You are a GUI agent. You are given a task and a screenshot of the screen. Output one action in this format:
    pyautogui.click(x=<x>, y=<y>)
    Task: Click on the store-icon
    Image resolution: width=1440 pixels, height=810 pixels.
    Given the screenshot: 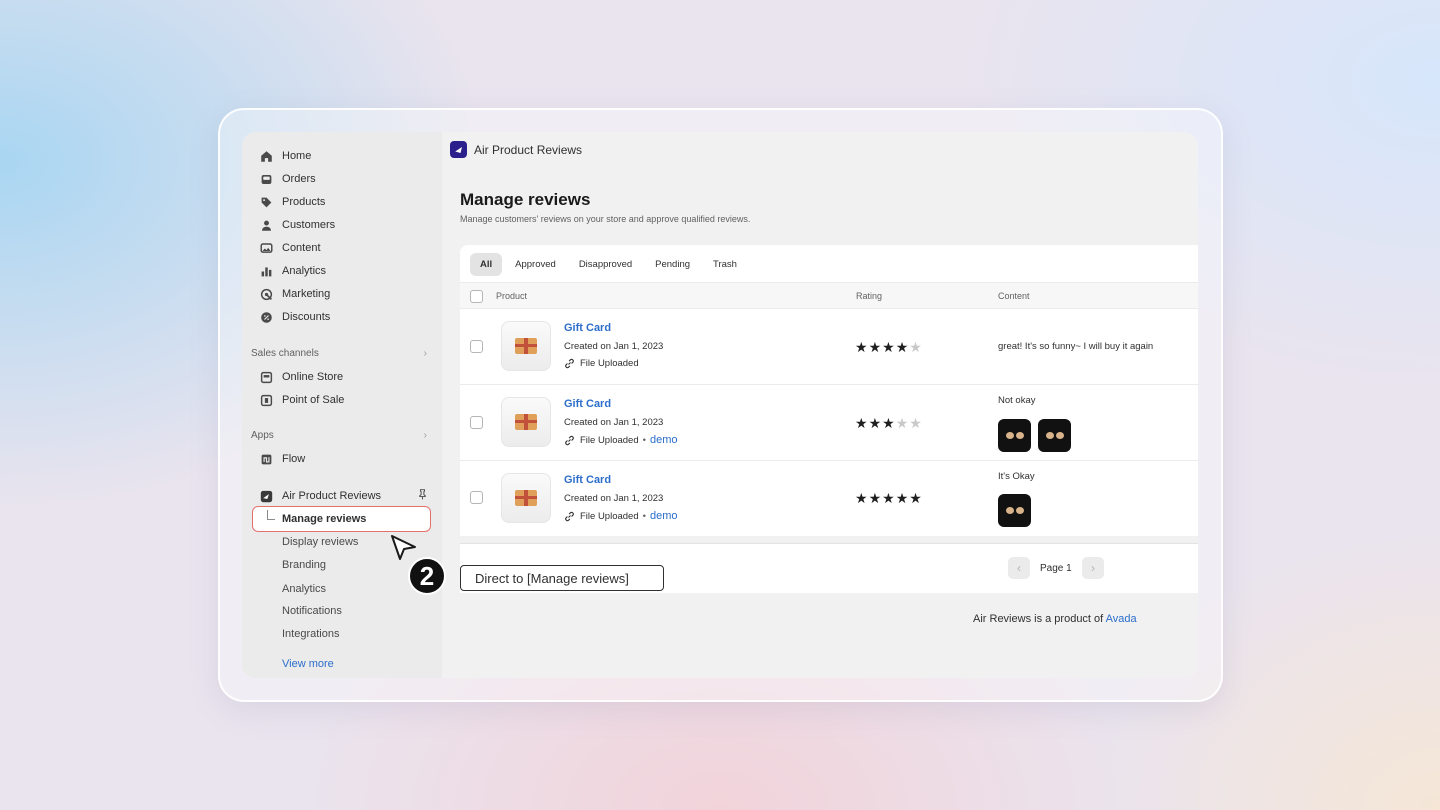 What is the action you would take?
    pyautogui.click(x=266, y=377)
    